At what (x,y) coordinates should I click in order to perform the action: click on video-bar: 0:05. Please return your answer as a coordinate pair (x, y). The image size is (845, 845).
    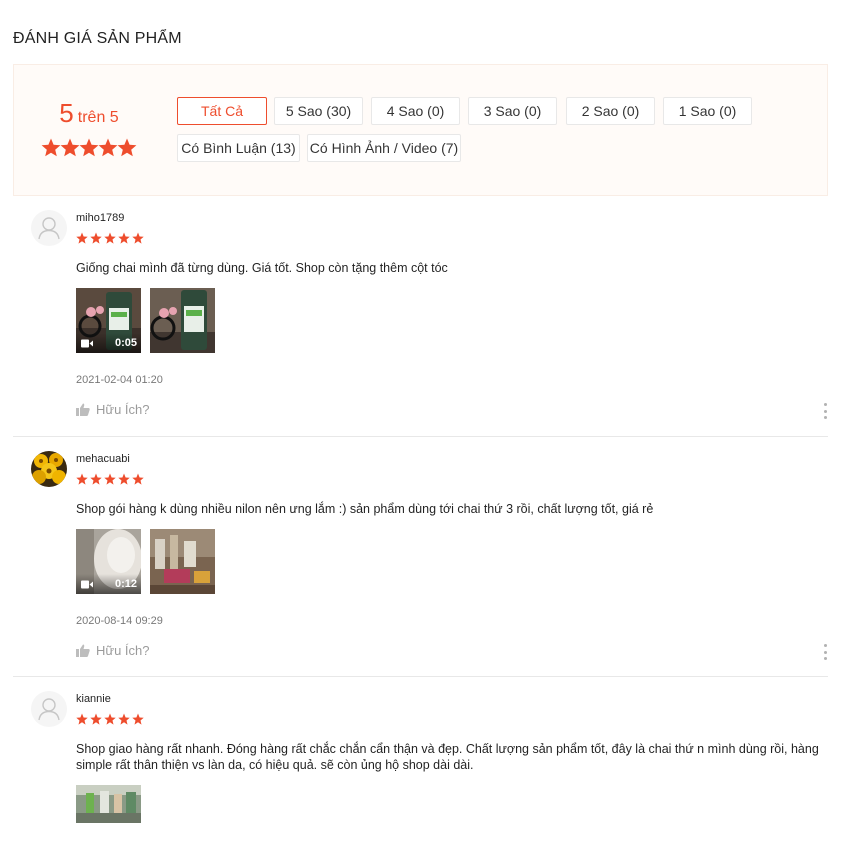
    Looking at the image, I should click on (108, 343).